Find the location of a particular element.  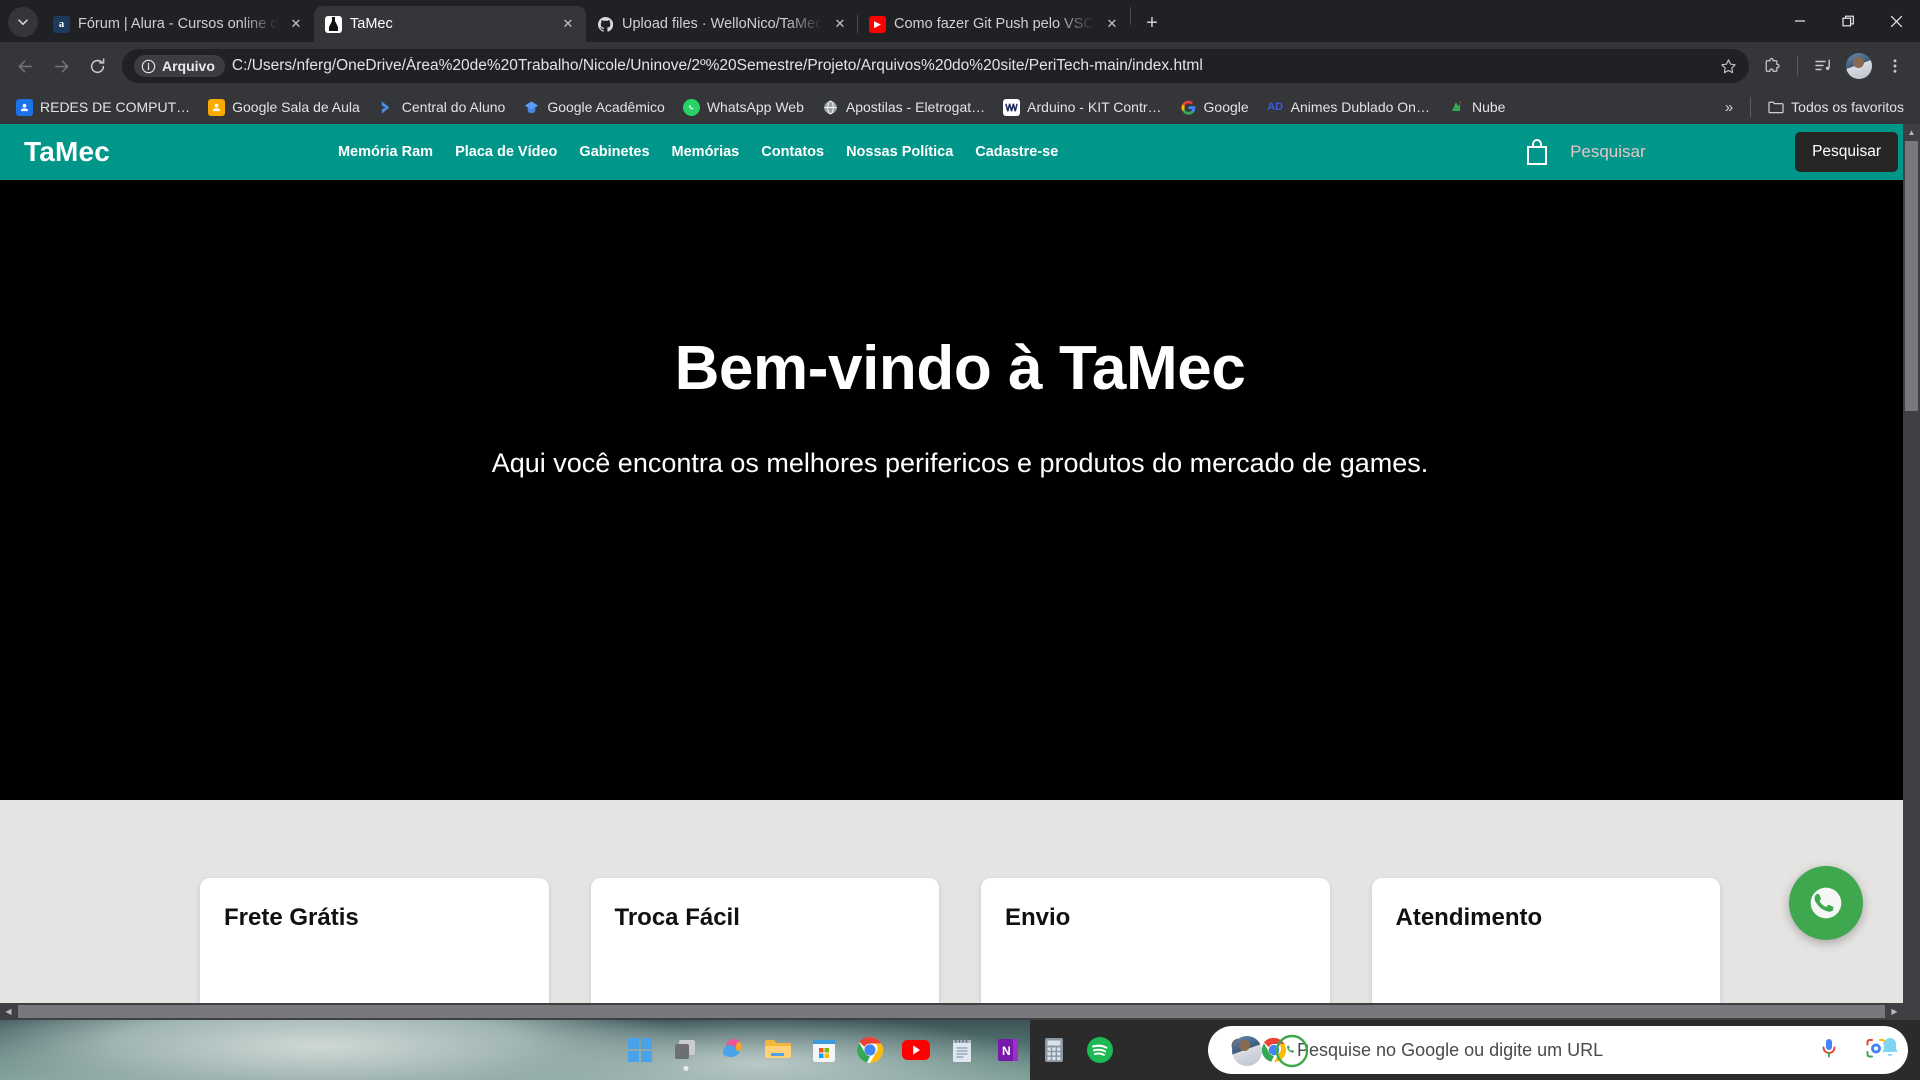

store-icon is located at coordinates (824, 1051).